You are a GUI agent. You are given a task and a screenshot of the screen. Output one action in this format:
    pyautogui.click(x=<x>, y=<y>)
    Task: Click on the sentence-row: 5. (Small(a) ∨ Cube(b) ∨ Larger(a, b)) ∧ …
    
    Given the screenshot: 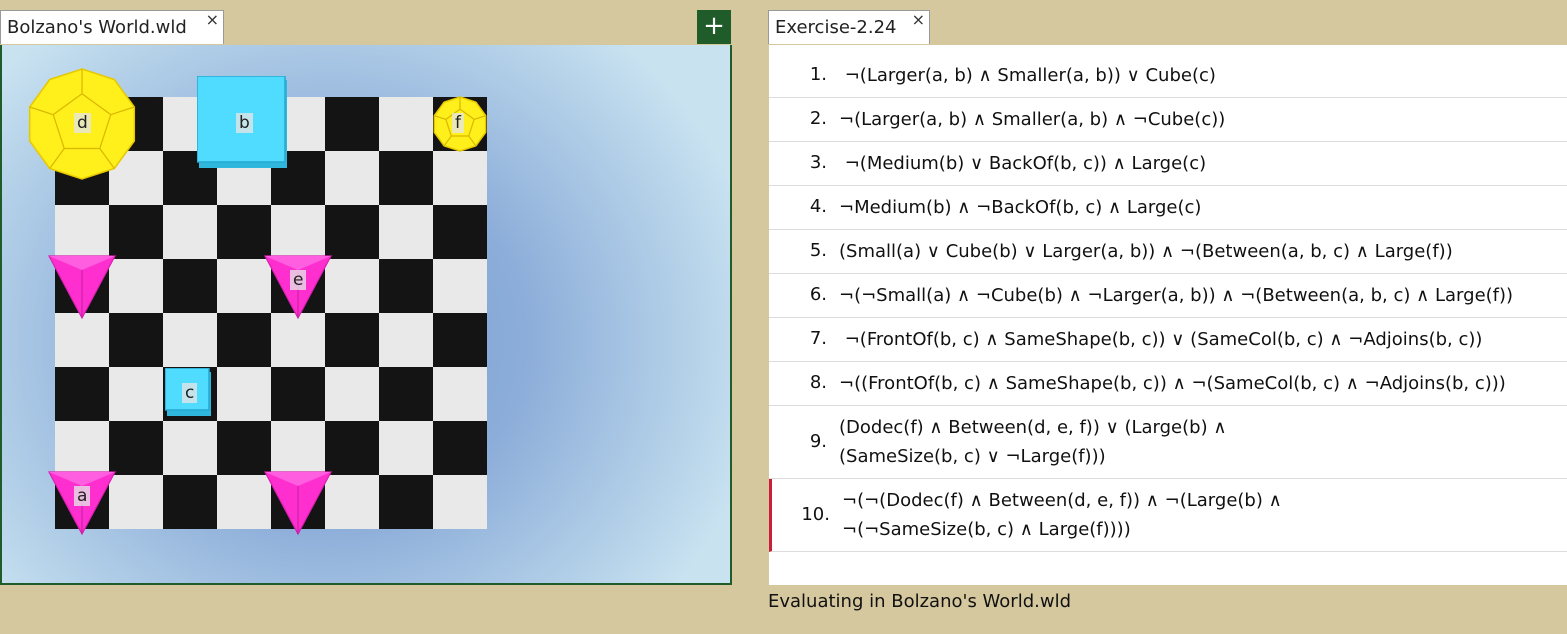 What is the action you would take?
    pyautogui.click(x=1168, y=252)
    